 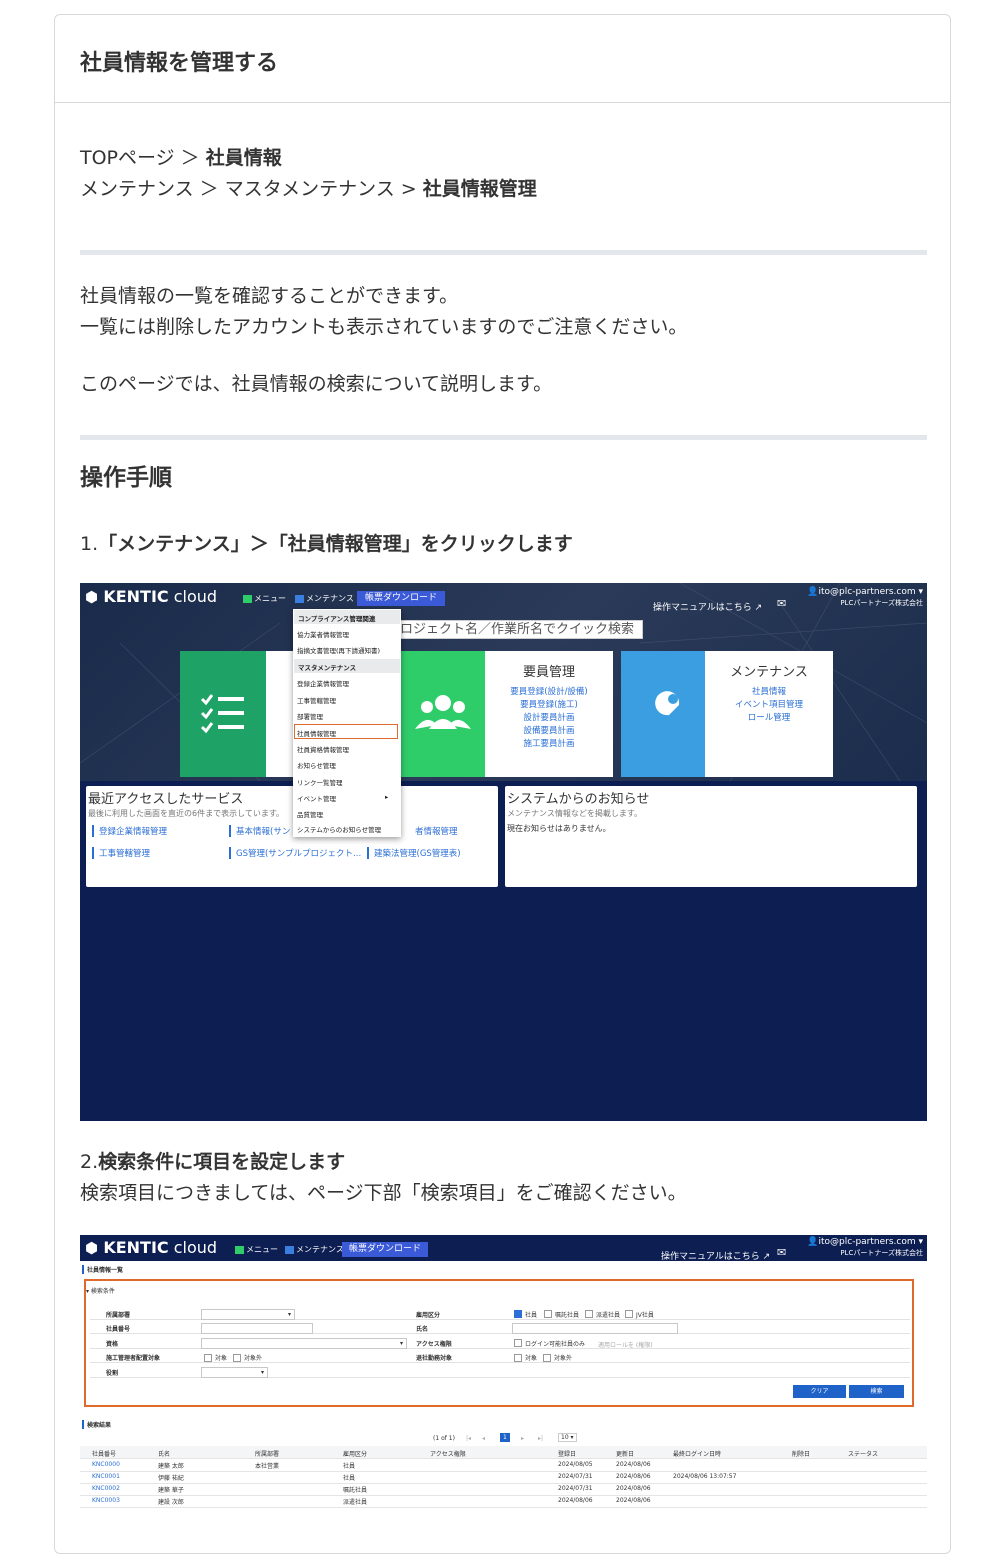 What do you see at coordinates (89, 544) in the screenshot?
I see `step-number: 1.` at bounding box center [89, 544].